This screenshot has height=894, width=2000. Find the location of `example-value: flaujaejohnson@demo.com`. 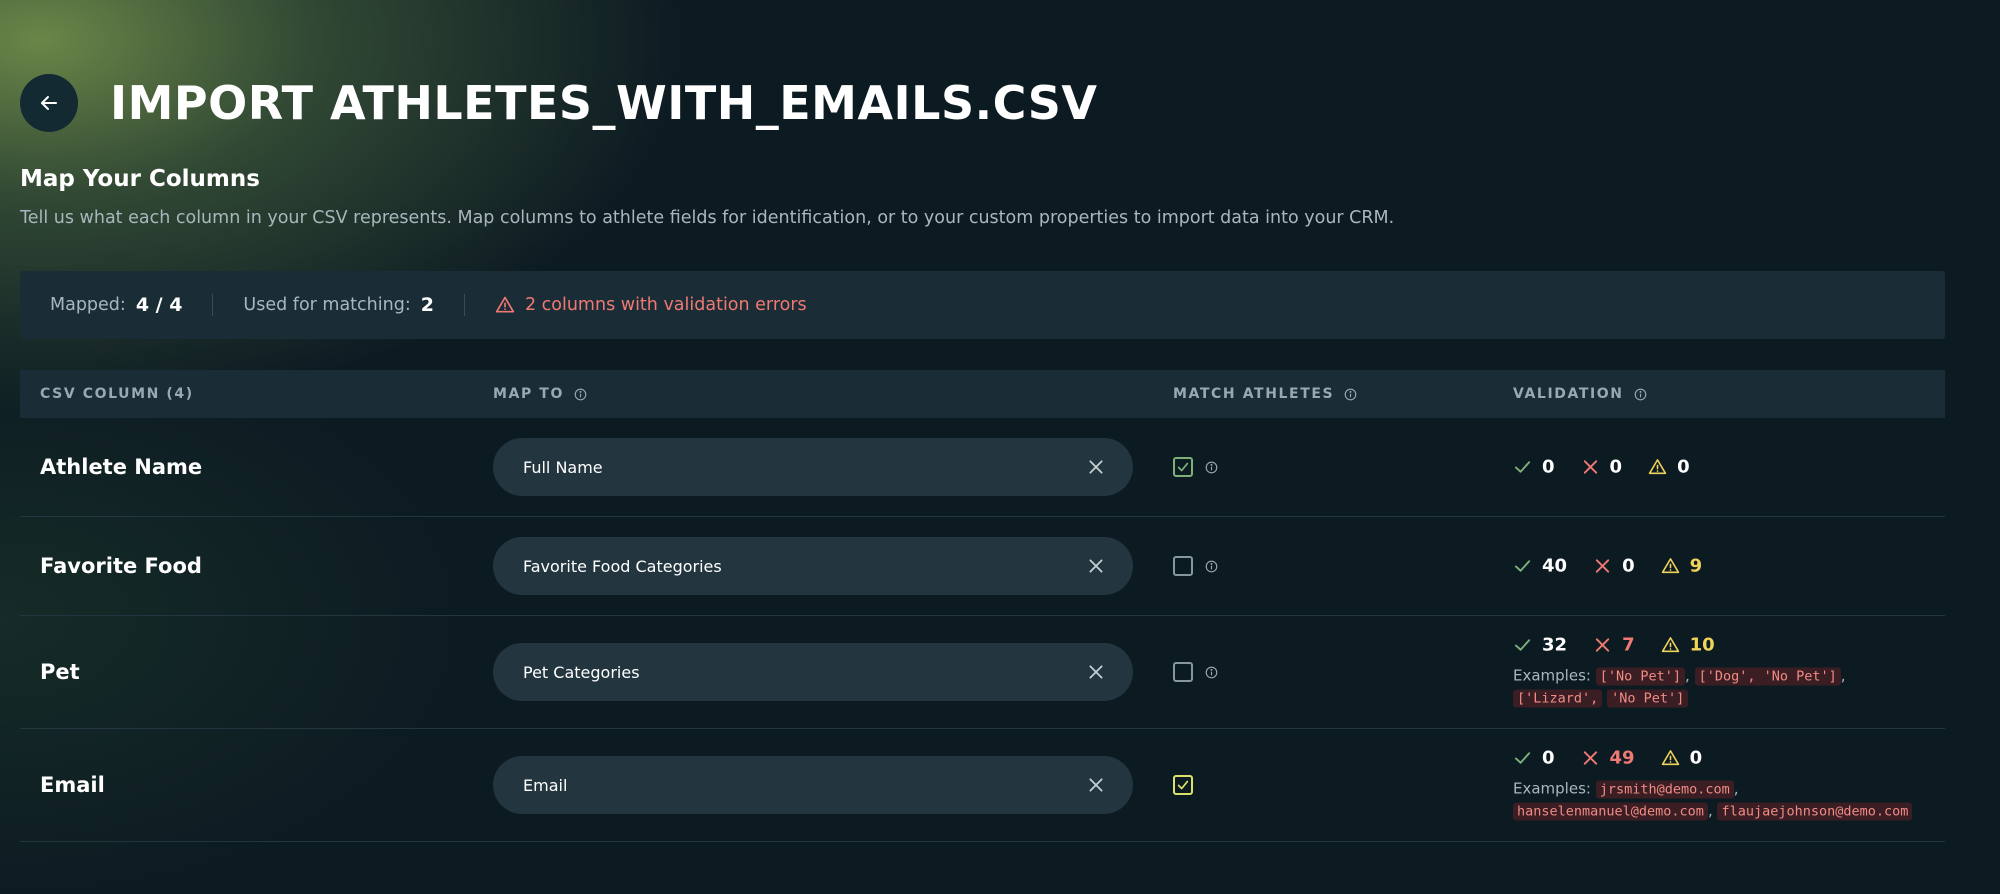

example-value: flaujaejohnson@demo.com is located at coordinates (1815, 811).